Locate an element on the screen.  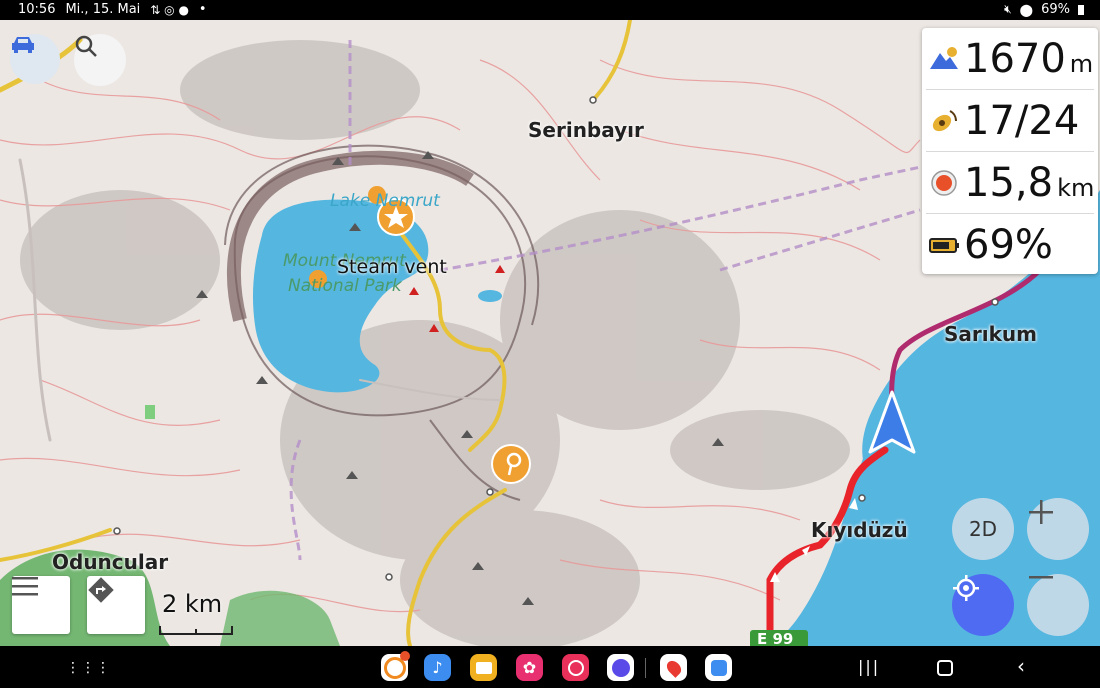
widget-altitude: 1670 m is located at coordinates (1010, 58).